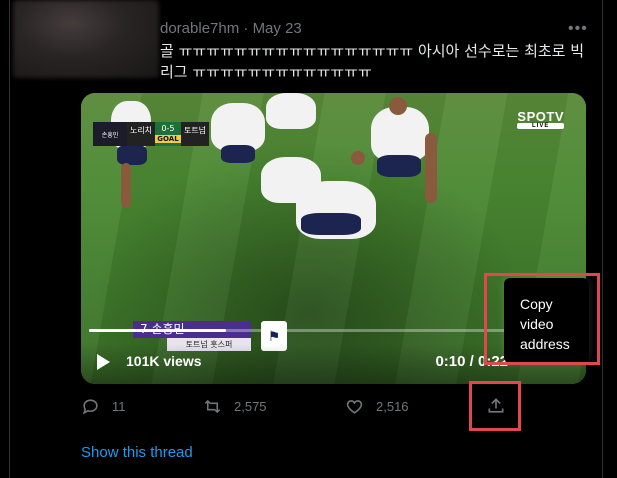 This screenshot has height=478, width=617. Describe the element at coordinates (495, 406) in the screenshot. I see `highlight-box-share` at that location.